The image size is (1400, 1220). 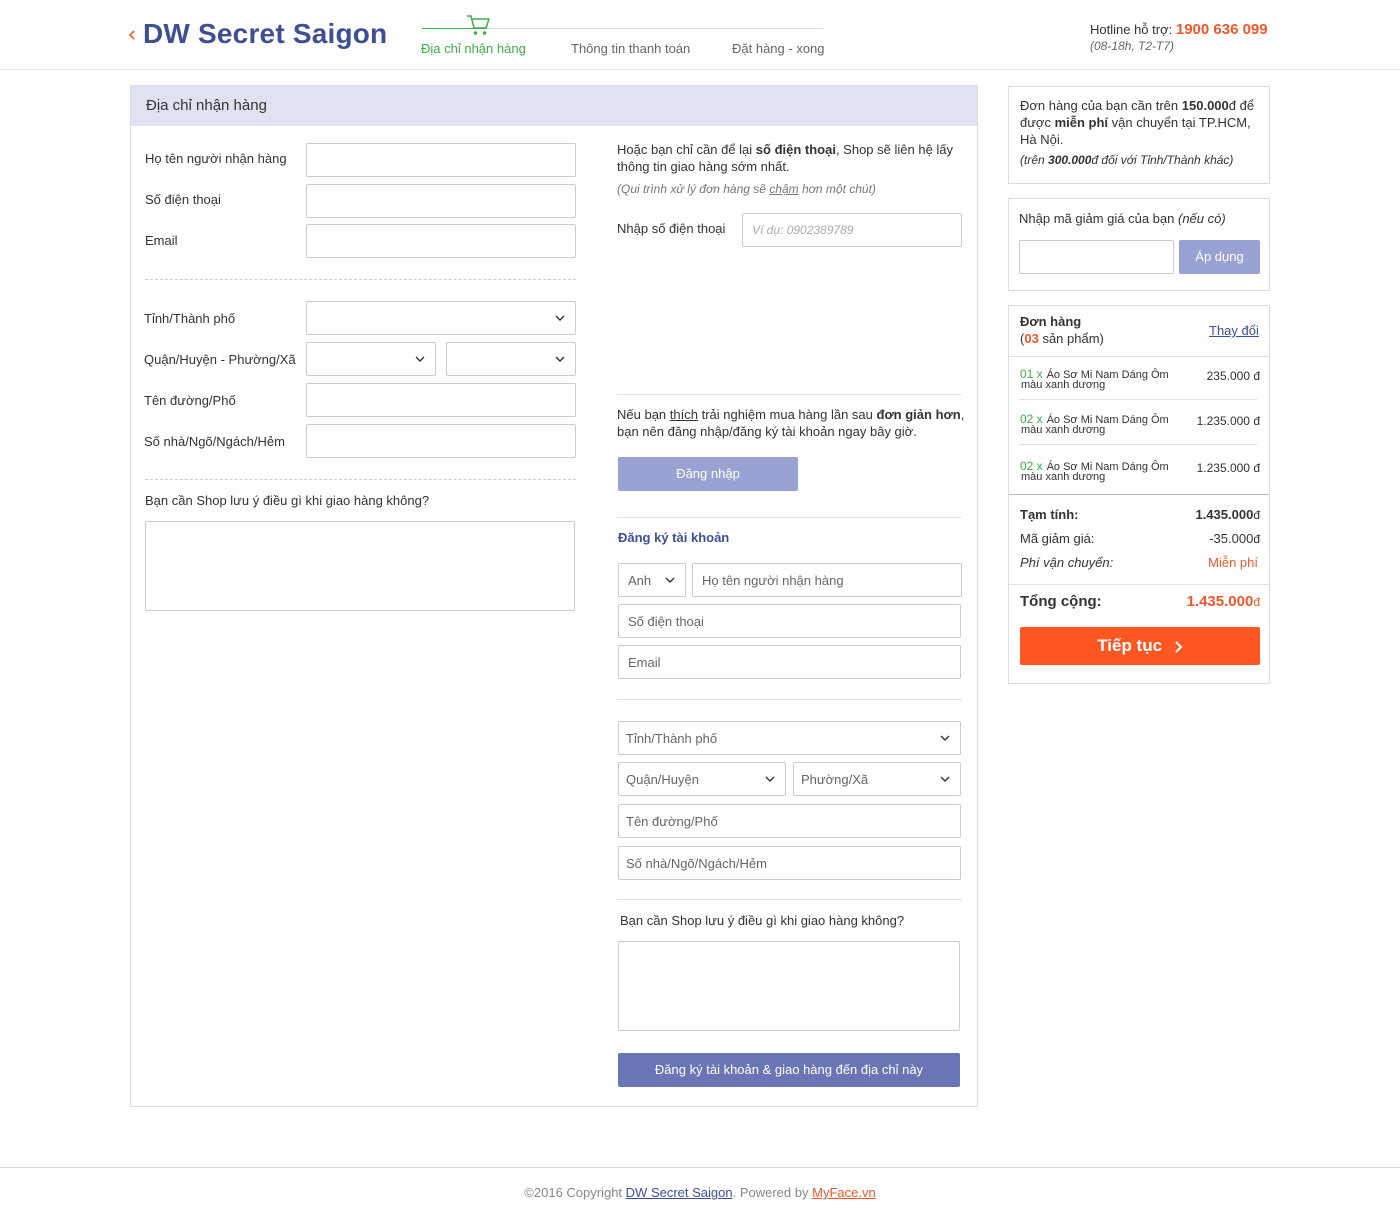 What do you see at coordinates (1210, 538) in the screenshot?
I see `discount-value: -35.000đ` at bounding box center [1210, 538].